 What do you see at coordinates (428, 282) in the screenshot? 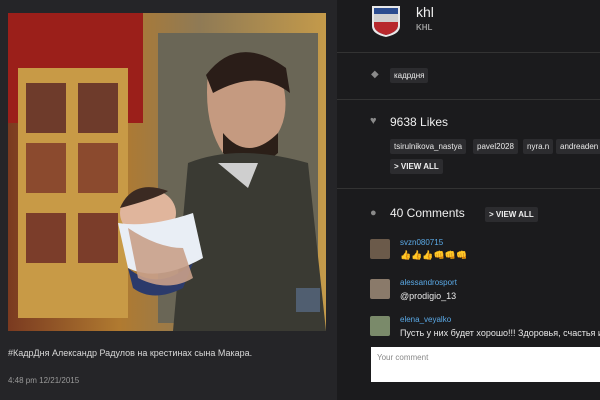
I see `comment-user: alessandrosport` at bounding box center [428, 282].